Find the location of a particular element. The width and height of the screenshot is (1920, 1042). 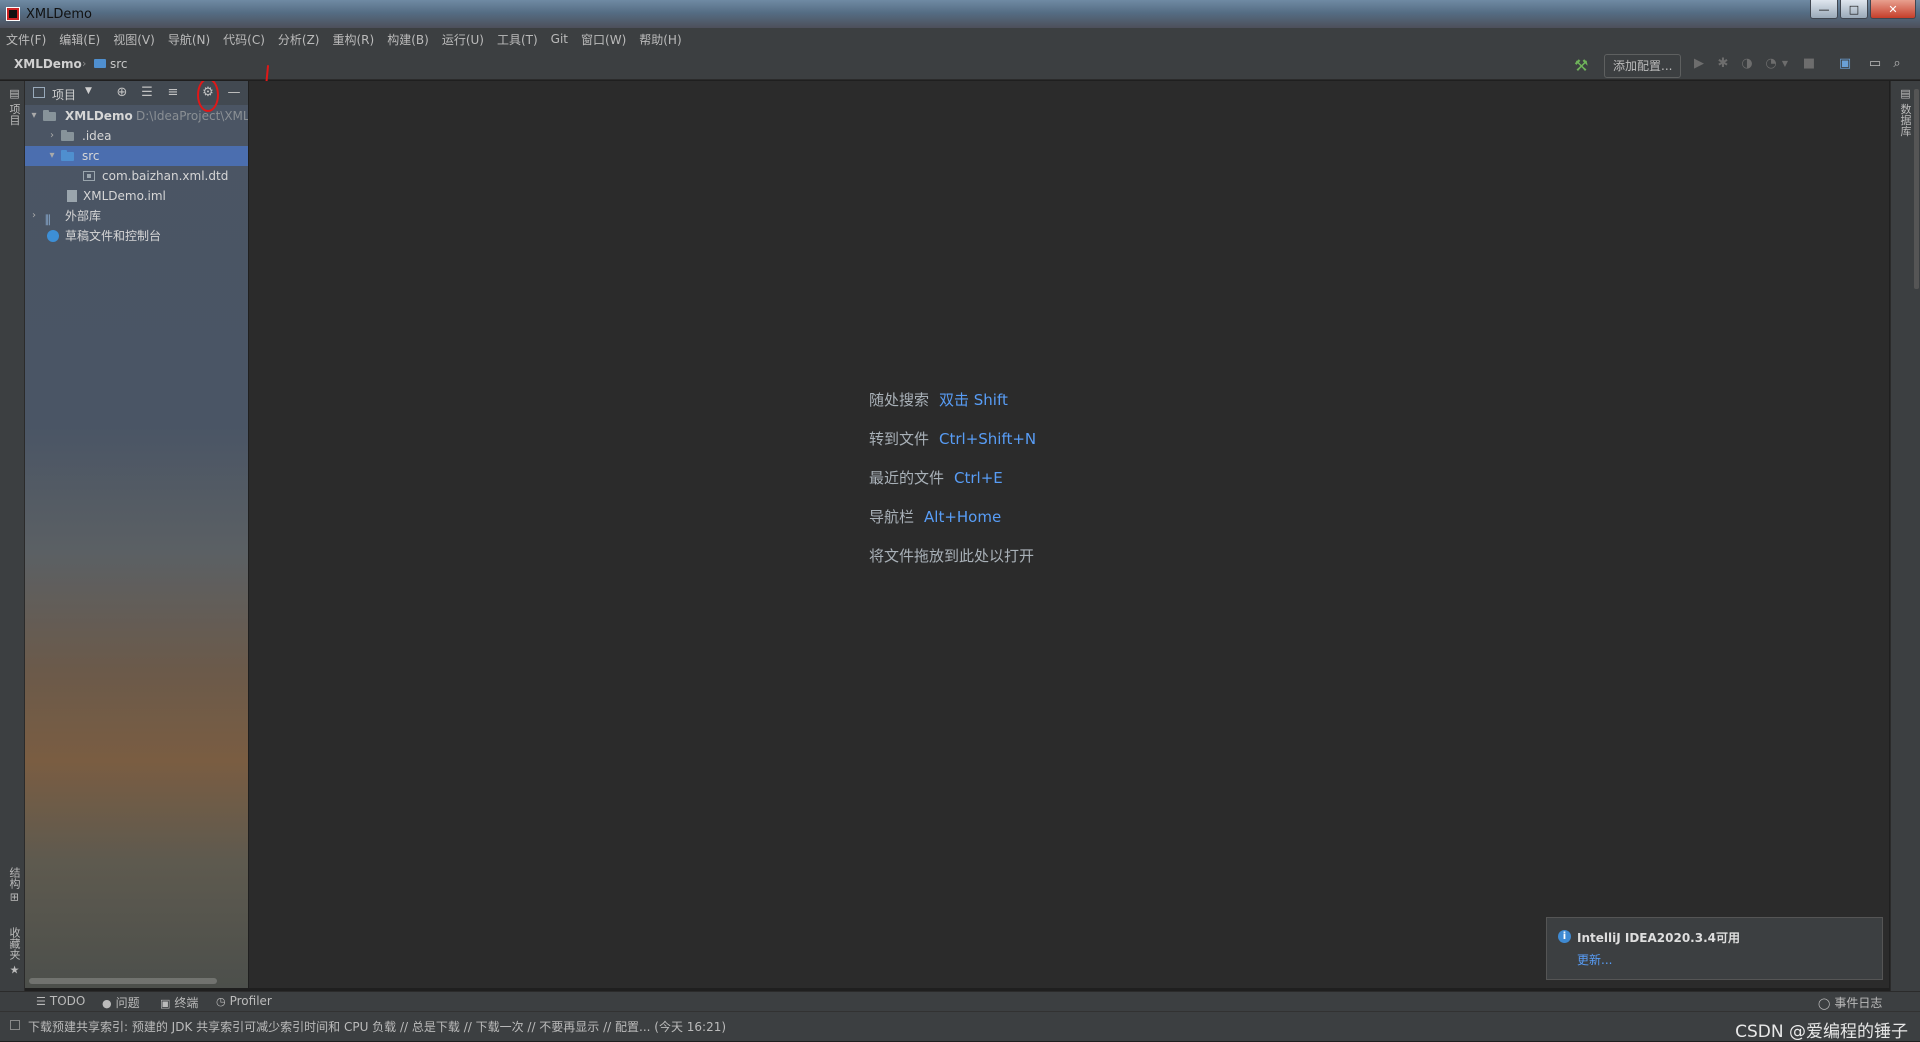

menu-analyze: 分析(Z) is located at coordinates (299, 39).